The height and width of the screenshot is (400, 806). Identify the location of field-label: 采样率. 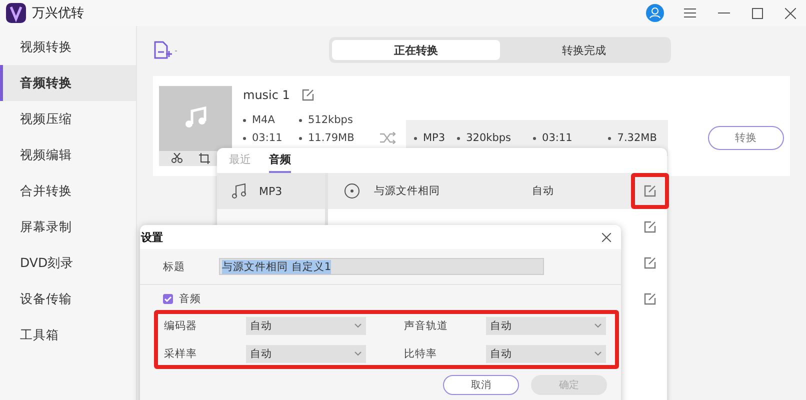
(181, 353).